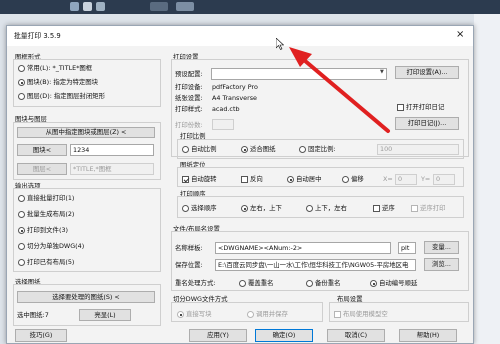  Describe the element at coordinates (189, 87) in the screenshot. I see `device-label: 打印设备:` at that location.